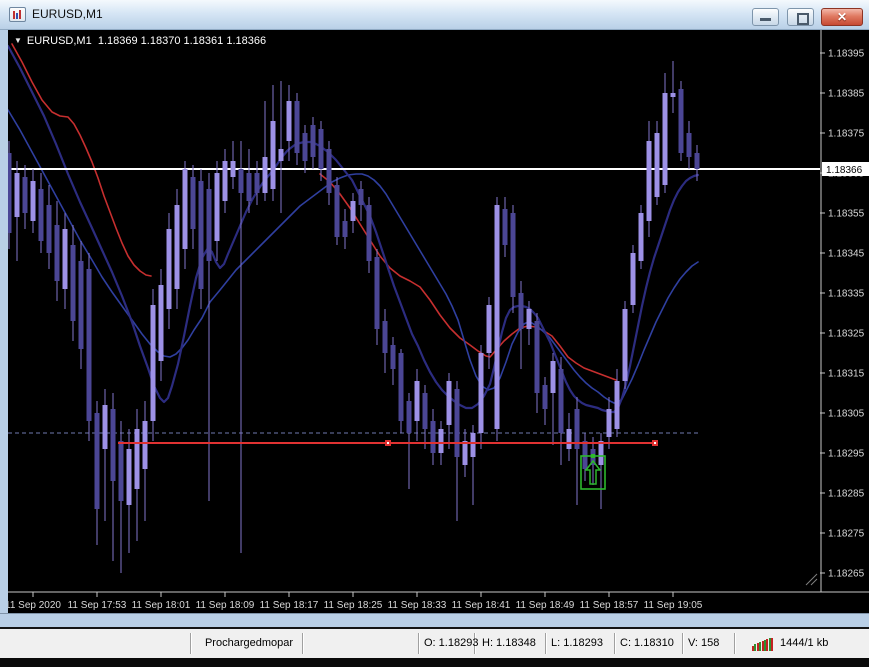 Image resolution: width=869 pixels, height=667 pixels. I want to click on title-bar: EURUSD,M1 ✕, so click(434, 15).